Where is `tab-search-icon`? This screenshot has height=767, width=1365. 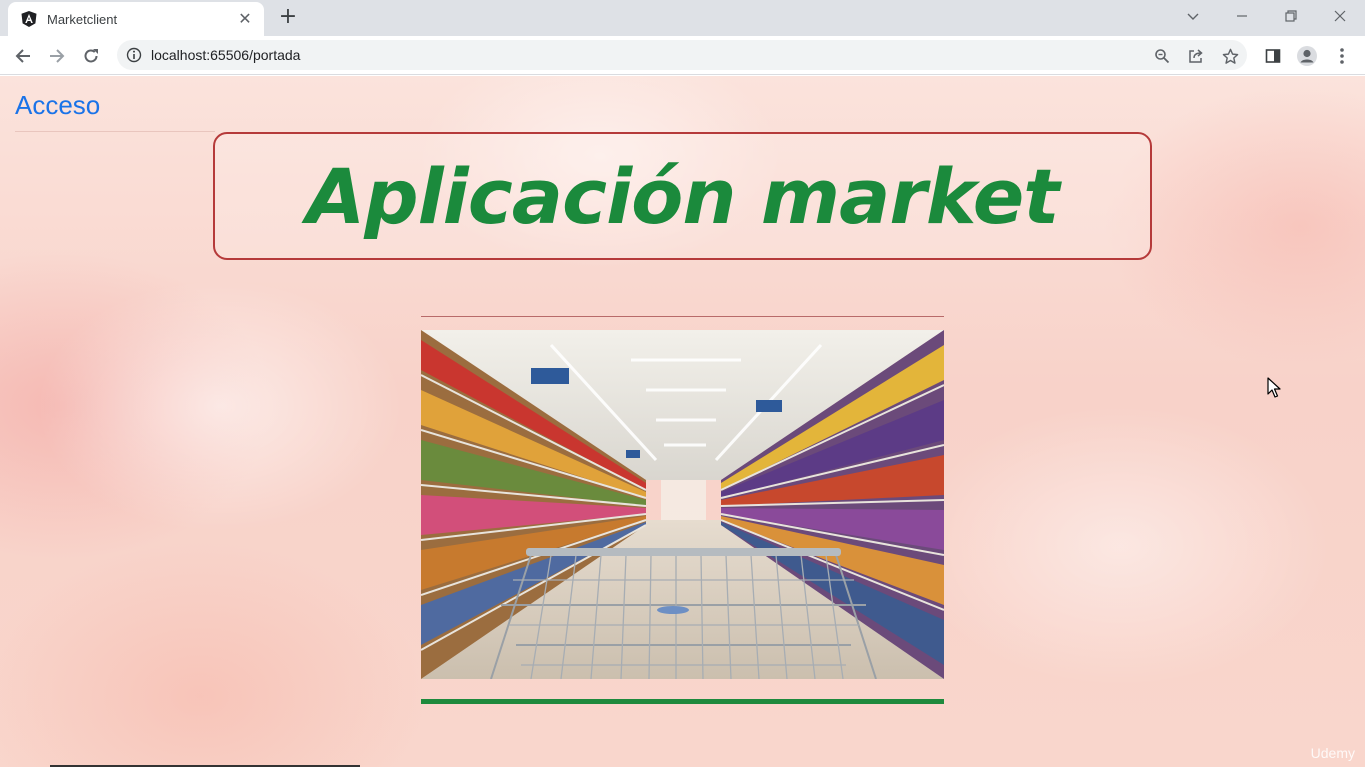 tab-search-icon is located at coordinates (1193, 16).